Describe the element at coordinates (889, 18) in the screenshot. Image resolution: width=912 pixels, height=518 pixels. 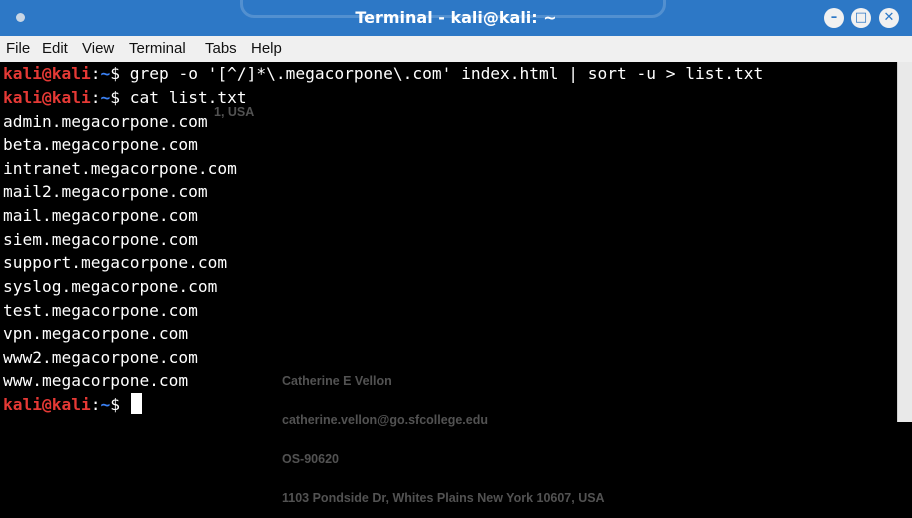
I see `close-icon: ✕` at that location.